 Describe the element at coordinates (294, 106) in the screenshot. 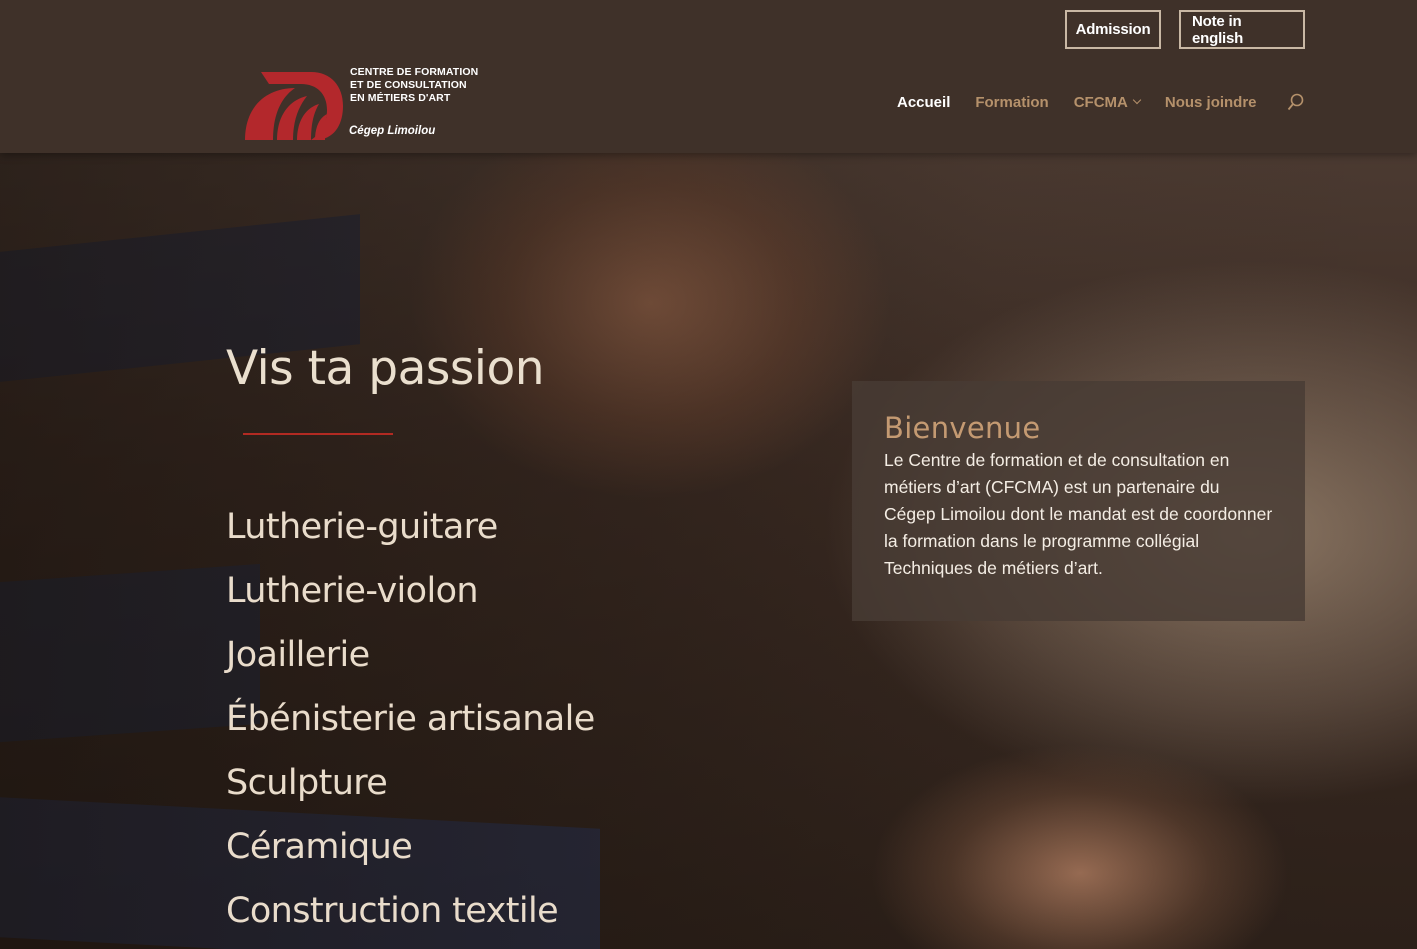

I see `cfcma-logo-mark` at that location.